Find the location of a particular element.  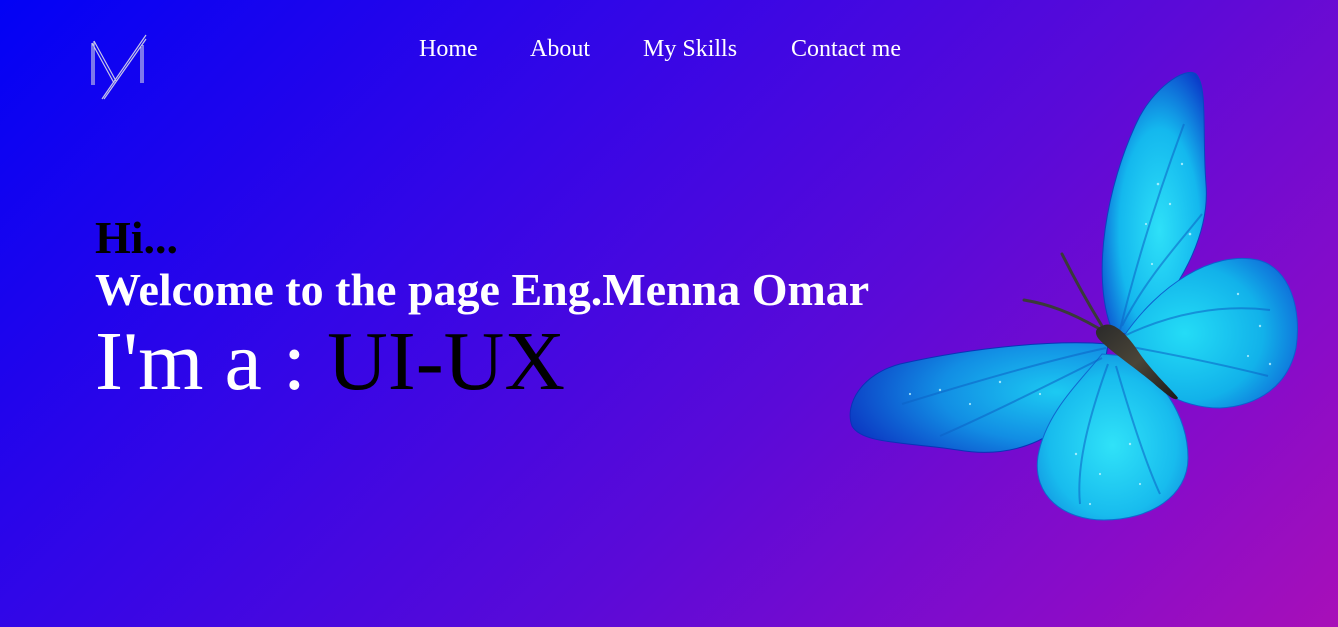

hero-role-prefix: I'm a : is located at coordinates (211, 361).